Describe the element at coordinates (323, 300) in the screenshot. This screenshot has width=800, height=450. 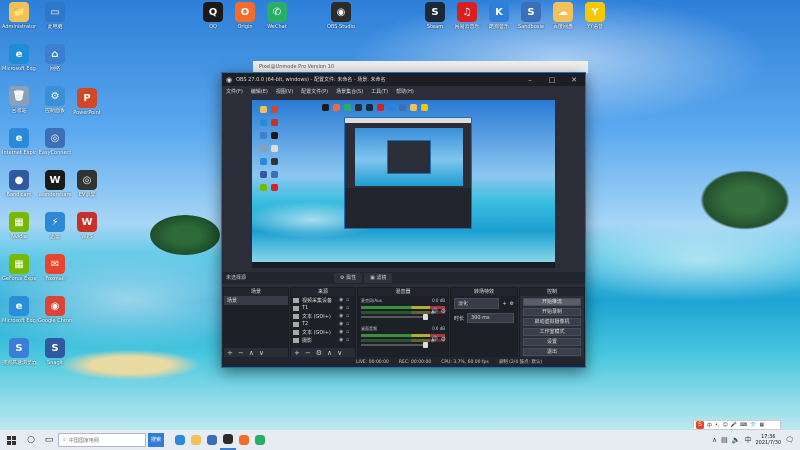
I see `source-item: 视频采集设备 ◉ ▫` at that location.